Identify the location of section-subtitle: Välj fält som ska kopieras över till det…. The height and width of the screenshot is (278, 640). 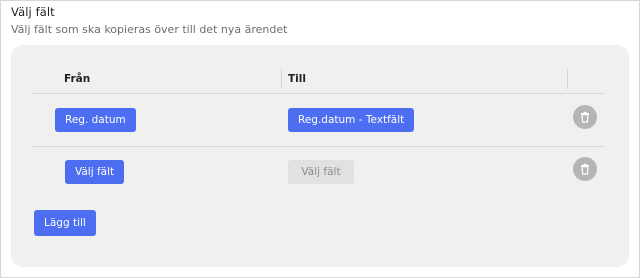
(149, 29).